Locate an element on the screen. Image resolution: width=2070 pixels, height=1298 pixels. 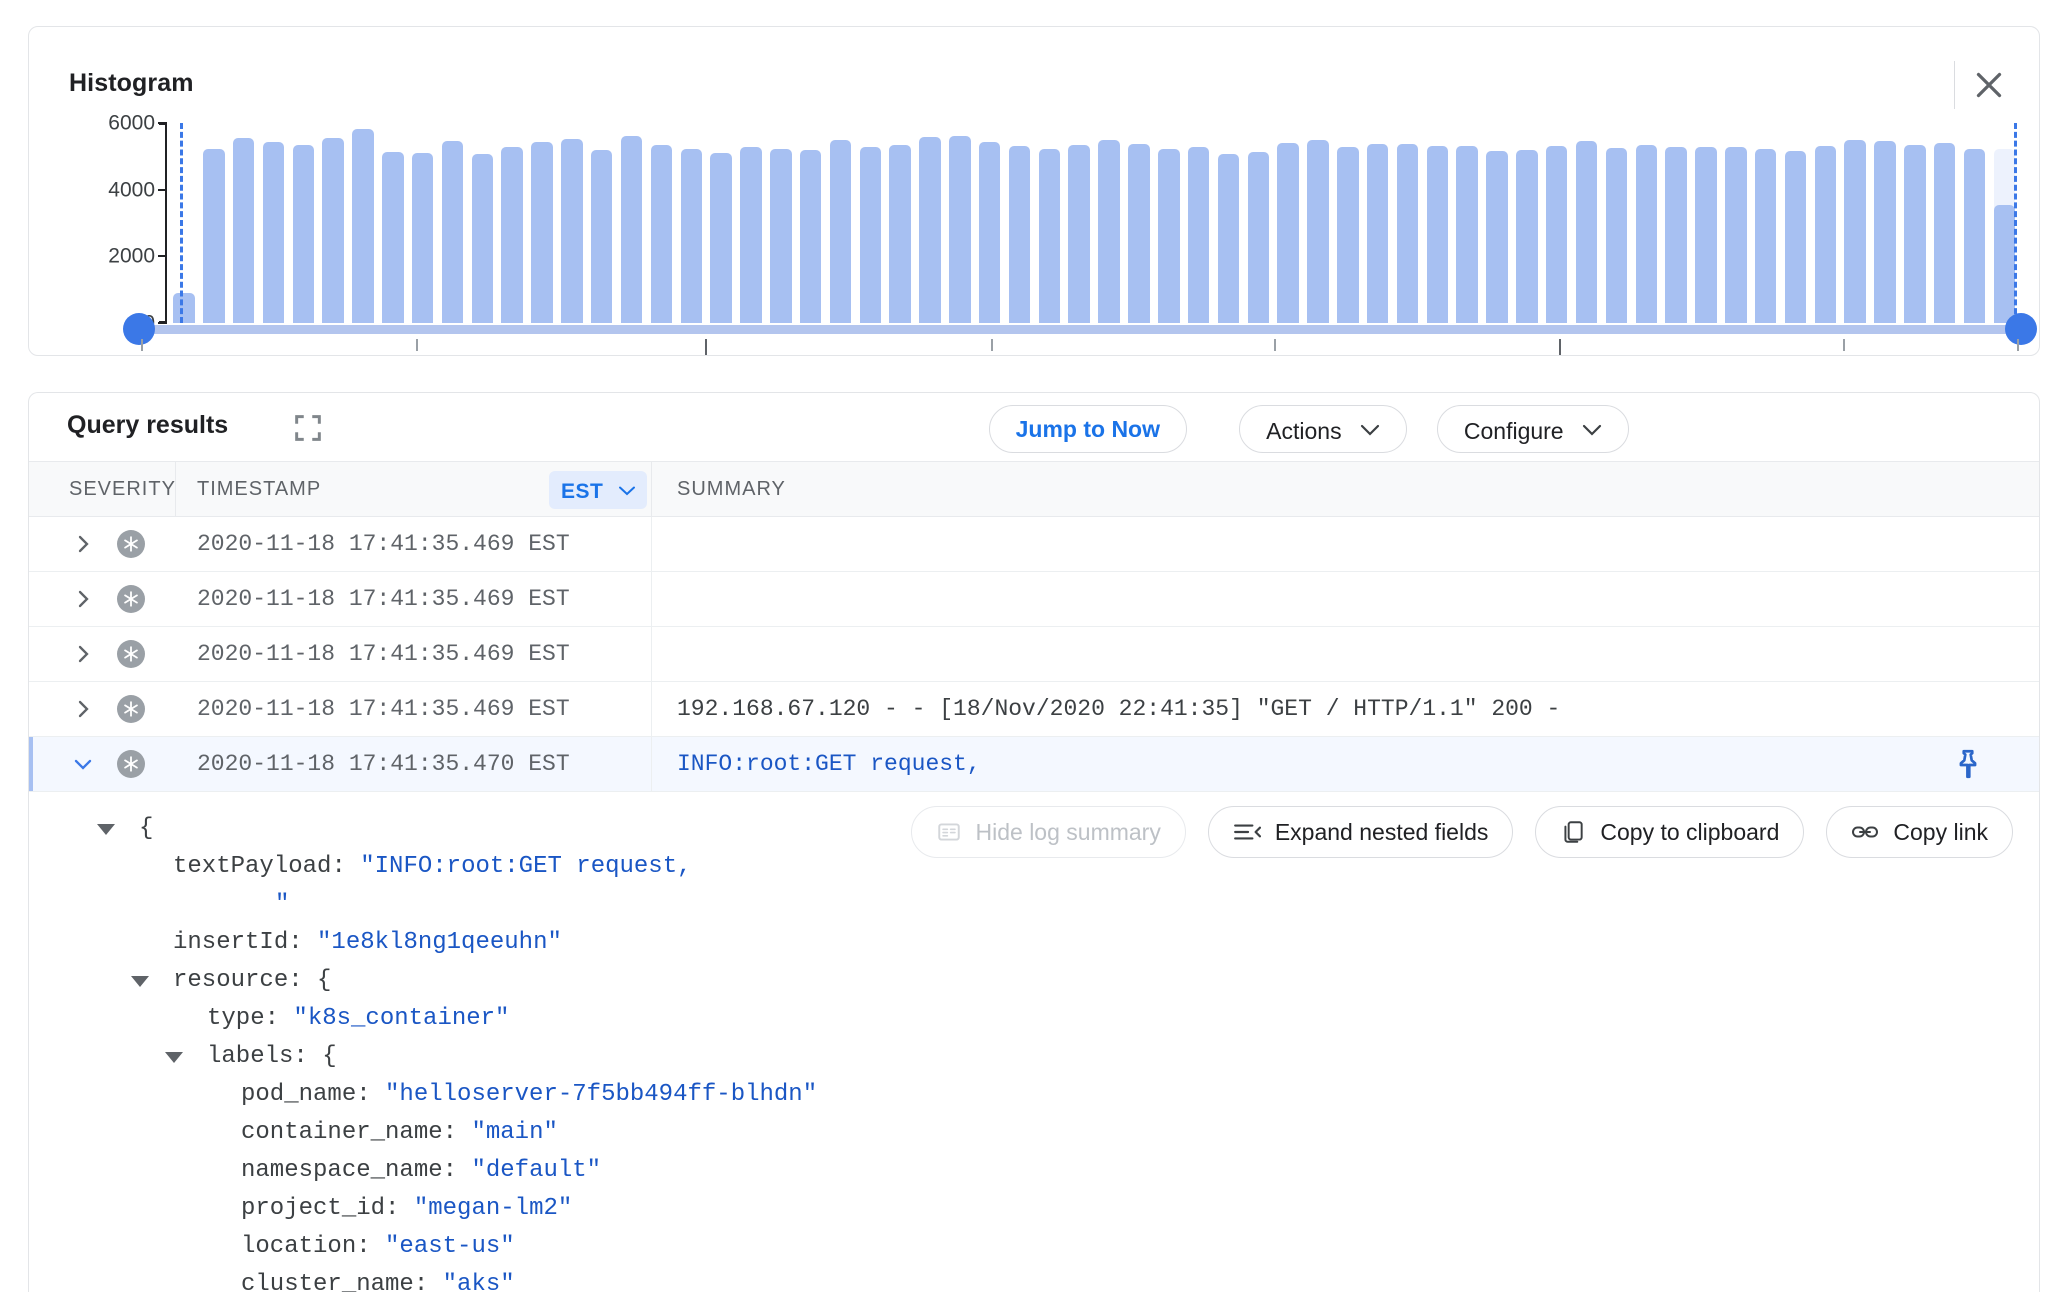
y-axis-tick-mark is located at coordinates (162, 123).